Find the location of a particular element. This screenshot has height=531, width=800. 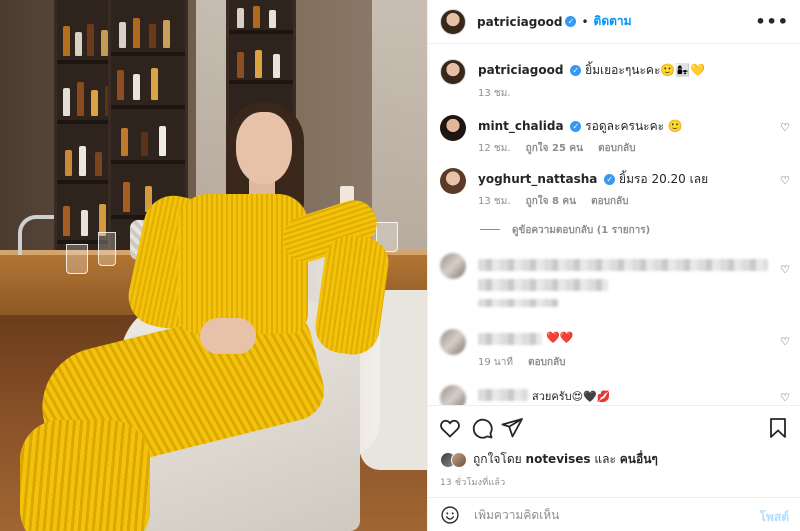

caption-text: ยิ้มเยอะๆนะคะ🙂👩‍👧💛 is located at coordinates (645, 70).